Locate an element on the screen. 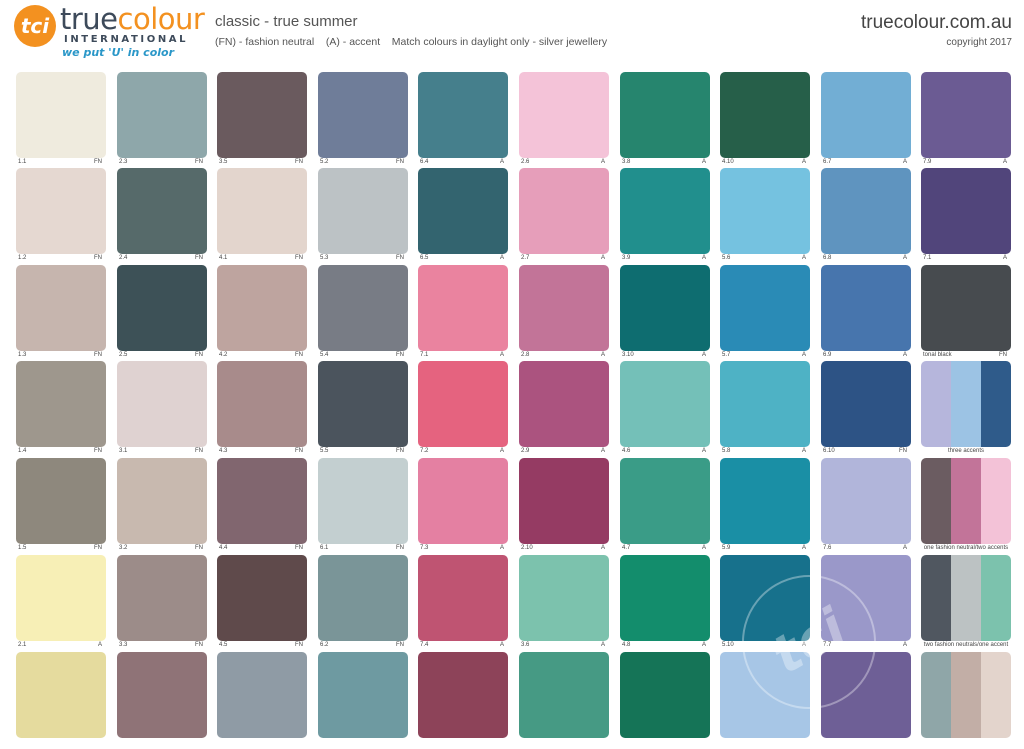 The width and height of the screenshot is (1024, 749). swatch-cell: 2.5 FN is located at coordinates (162, 313).